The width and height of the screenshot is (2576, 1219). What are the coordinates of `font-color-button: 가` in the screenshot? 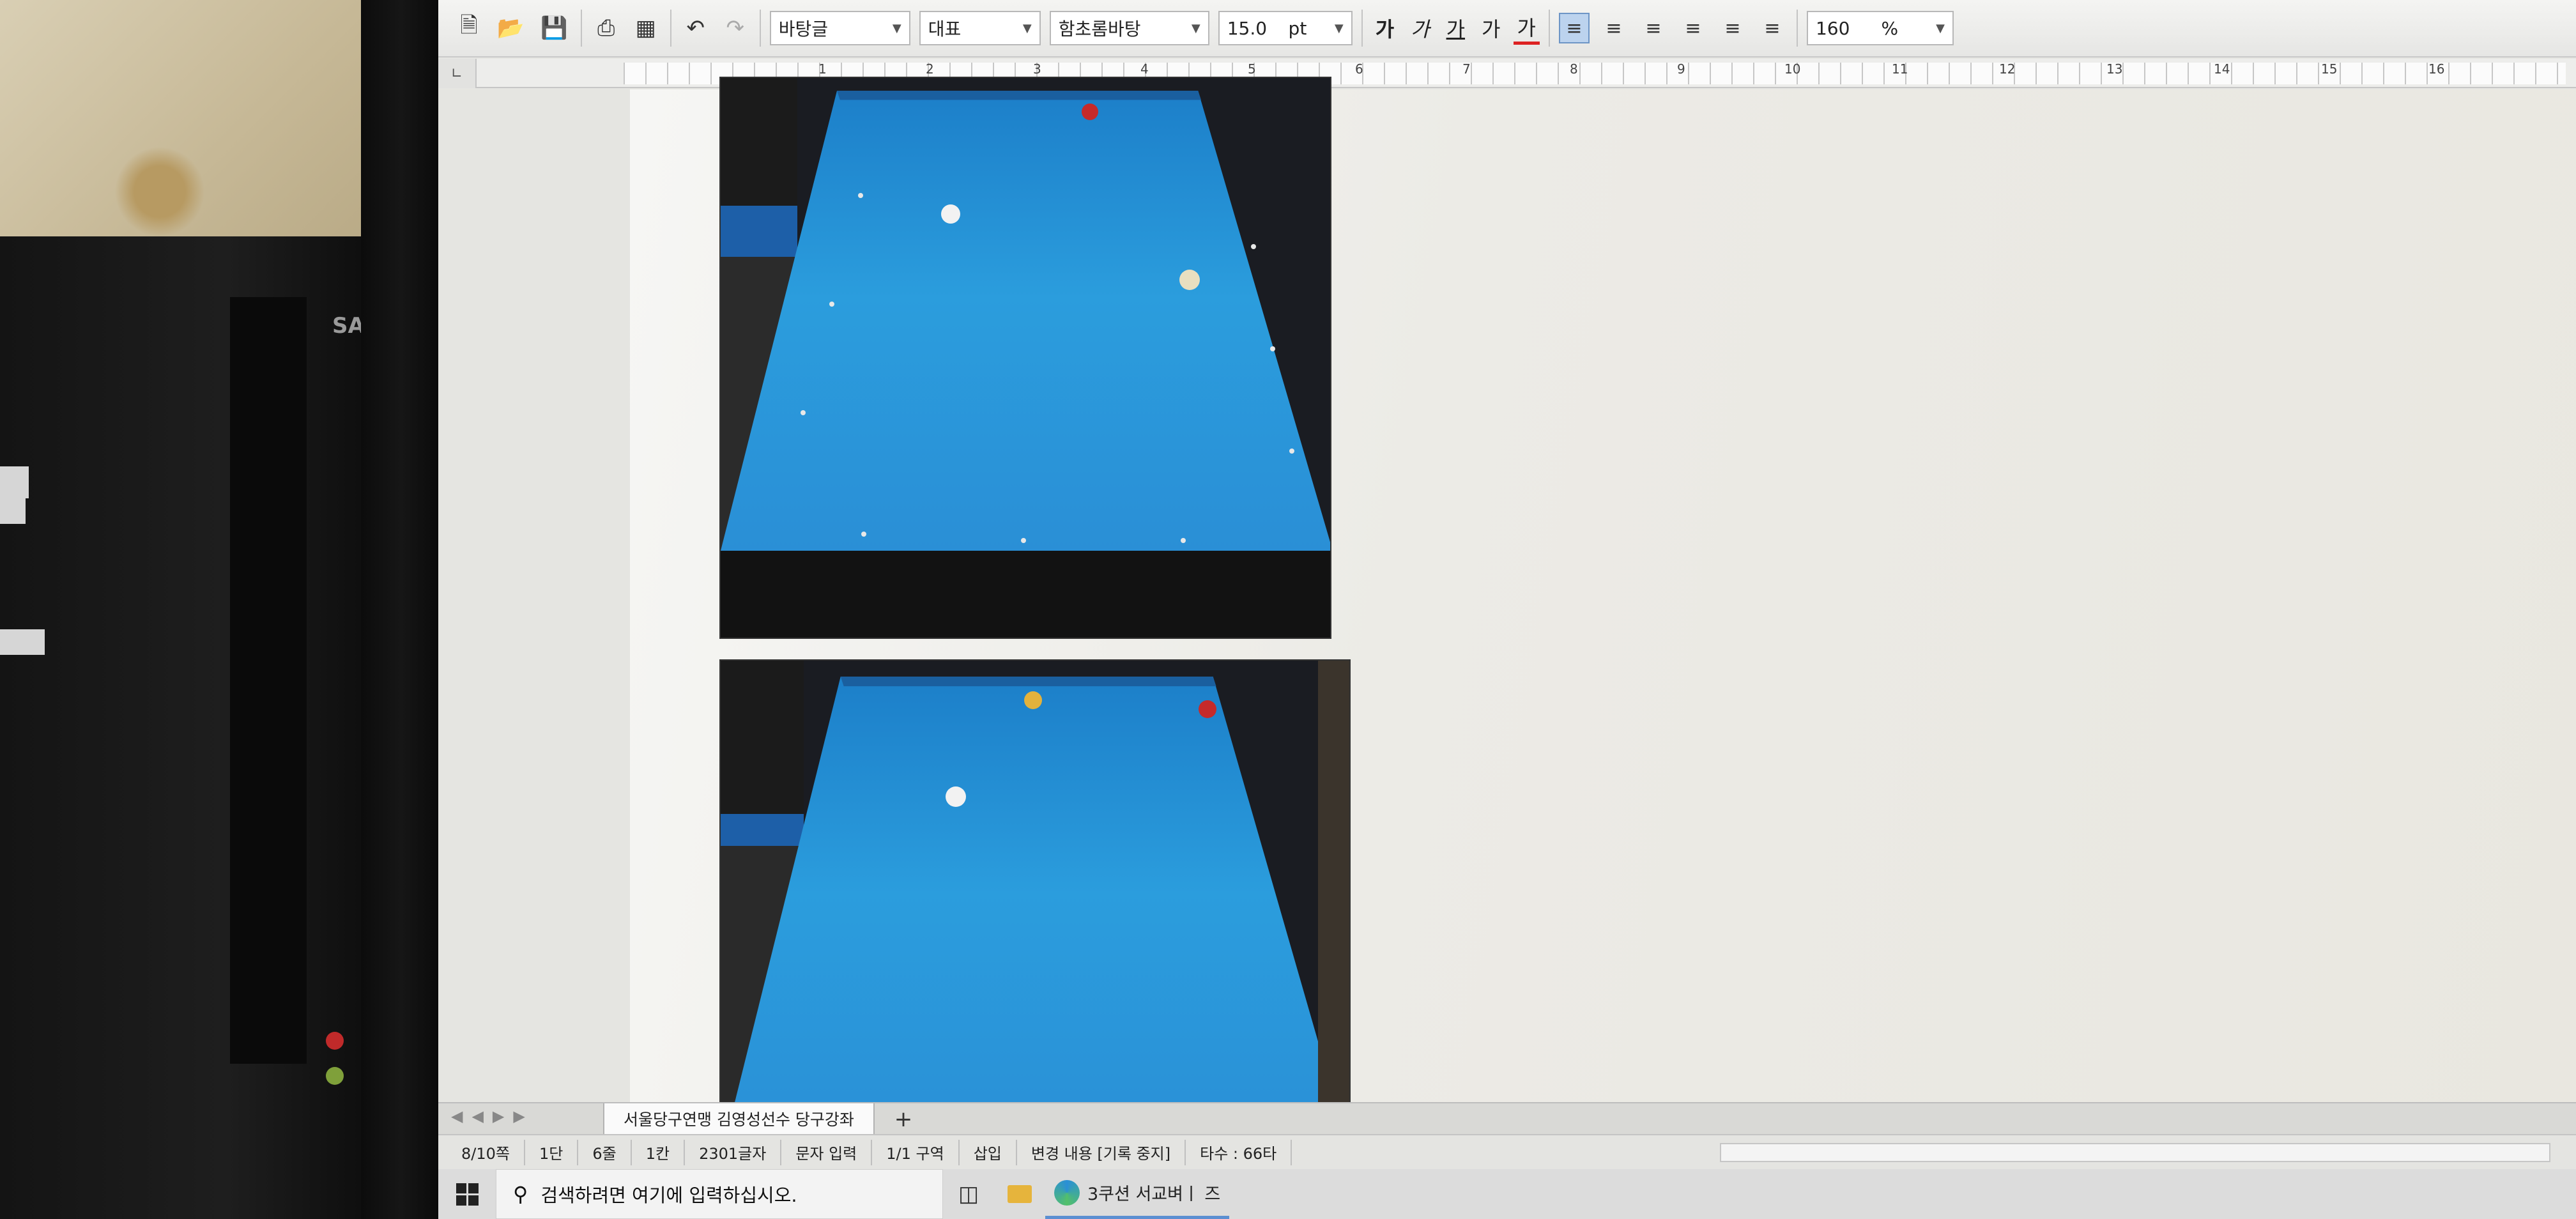 It's located at (1526, 28).